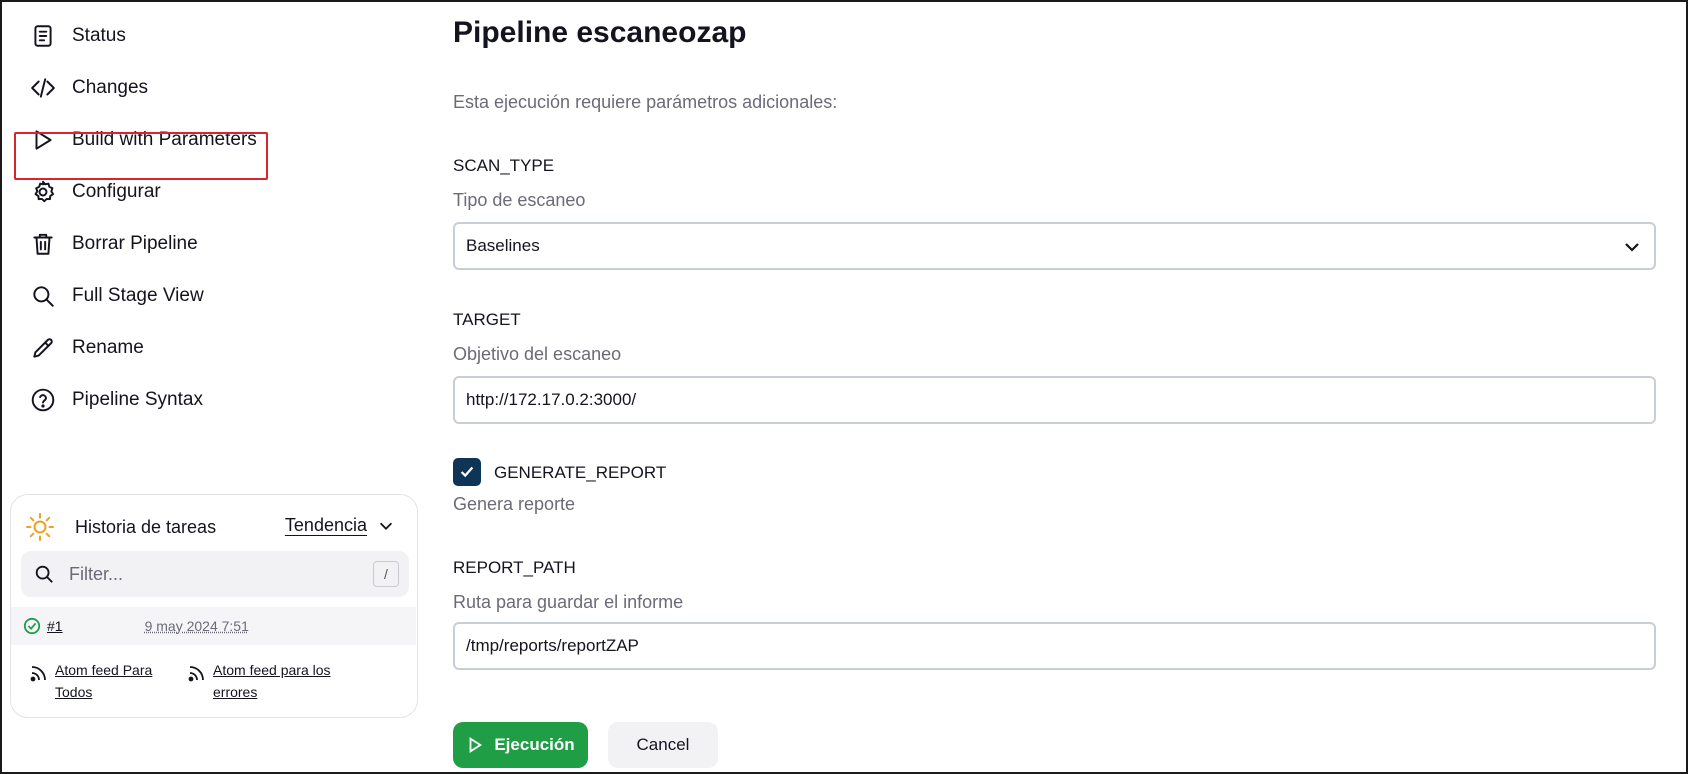 The width and height of the screenshot is (1688, 774). Describe the element at coordinates (534, 744) in the screenshot. I see `run-button-label: Ejecución` at that location.